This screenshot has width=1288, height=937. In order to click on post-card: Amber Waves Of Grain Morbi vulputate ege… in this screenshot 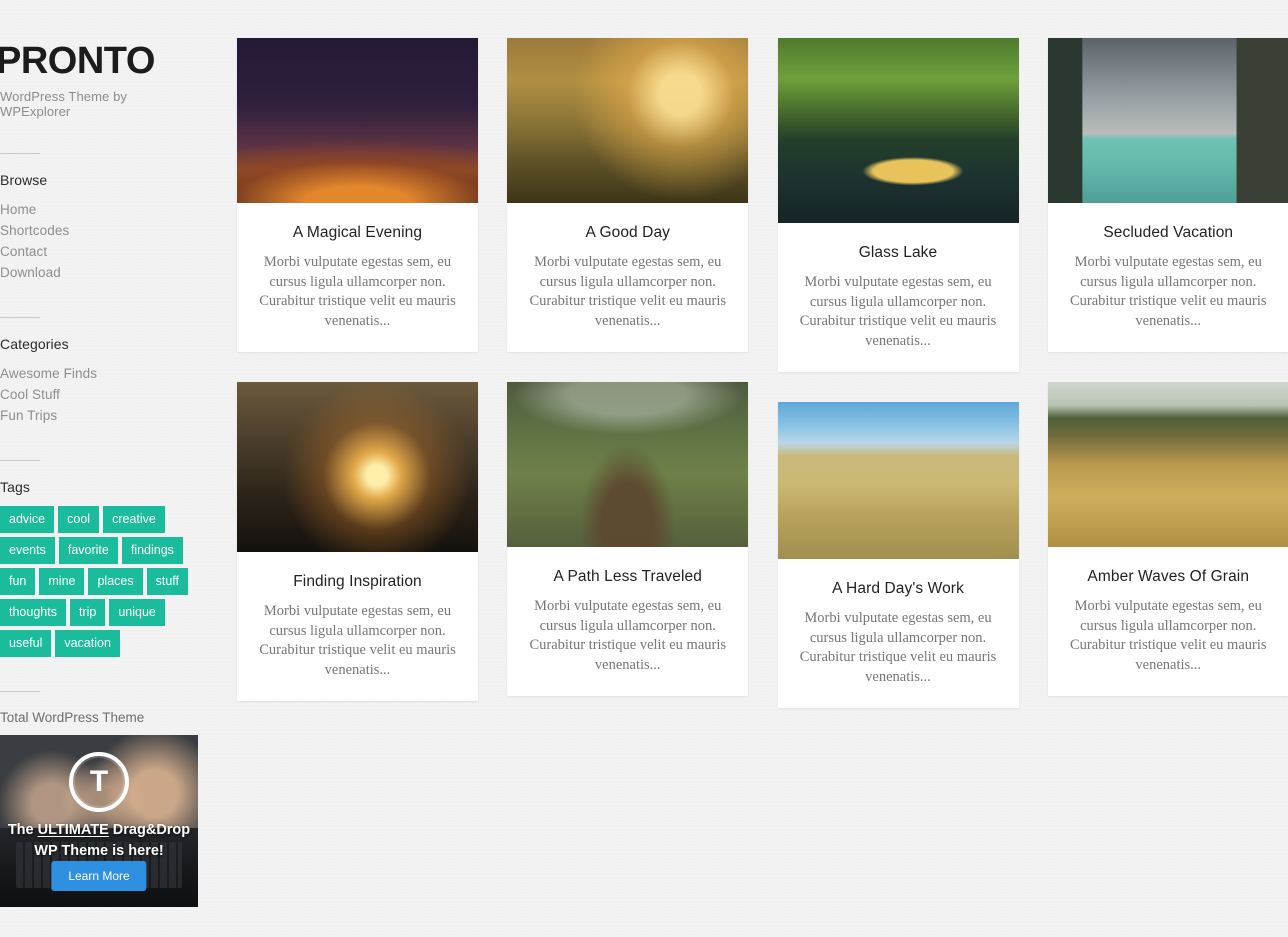, I will do `click(1167, 539)`.